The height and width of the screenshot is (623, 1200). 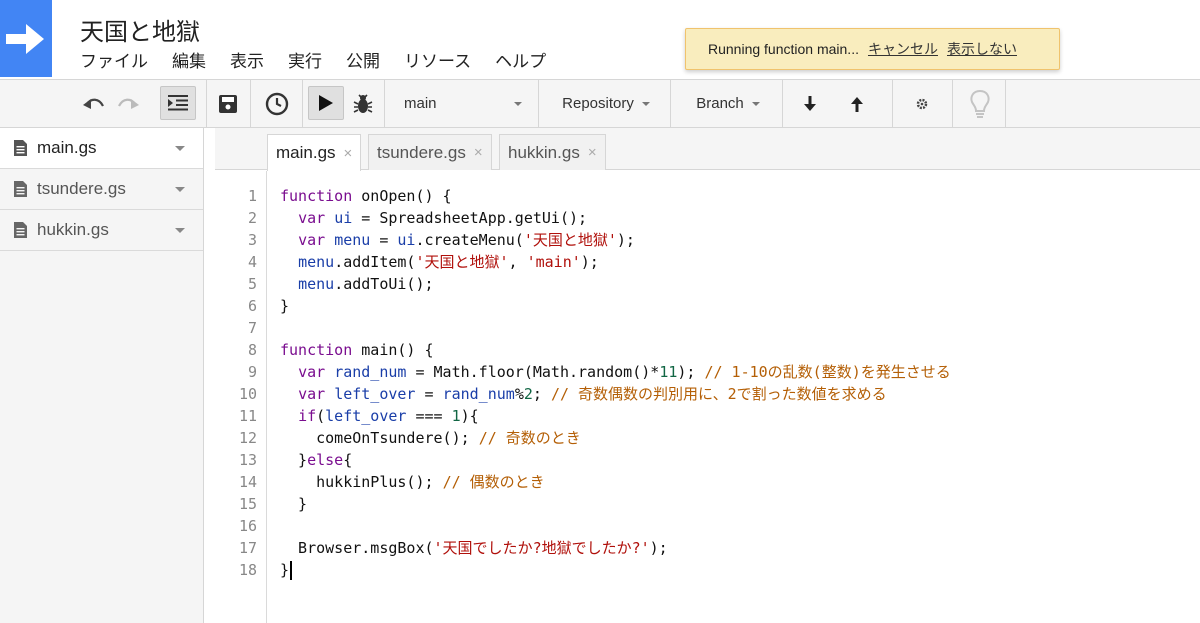 I want to click on file-name: hukkin.gs, so click(x=73, y=229).